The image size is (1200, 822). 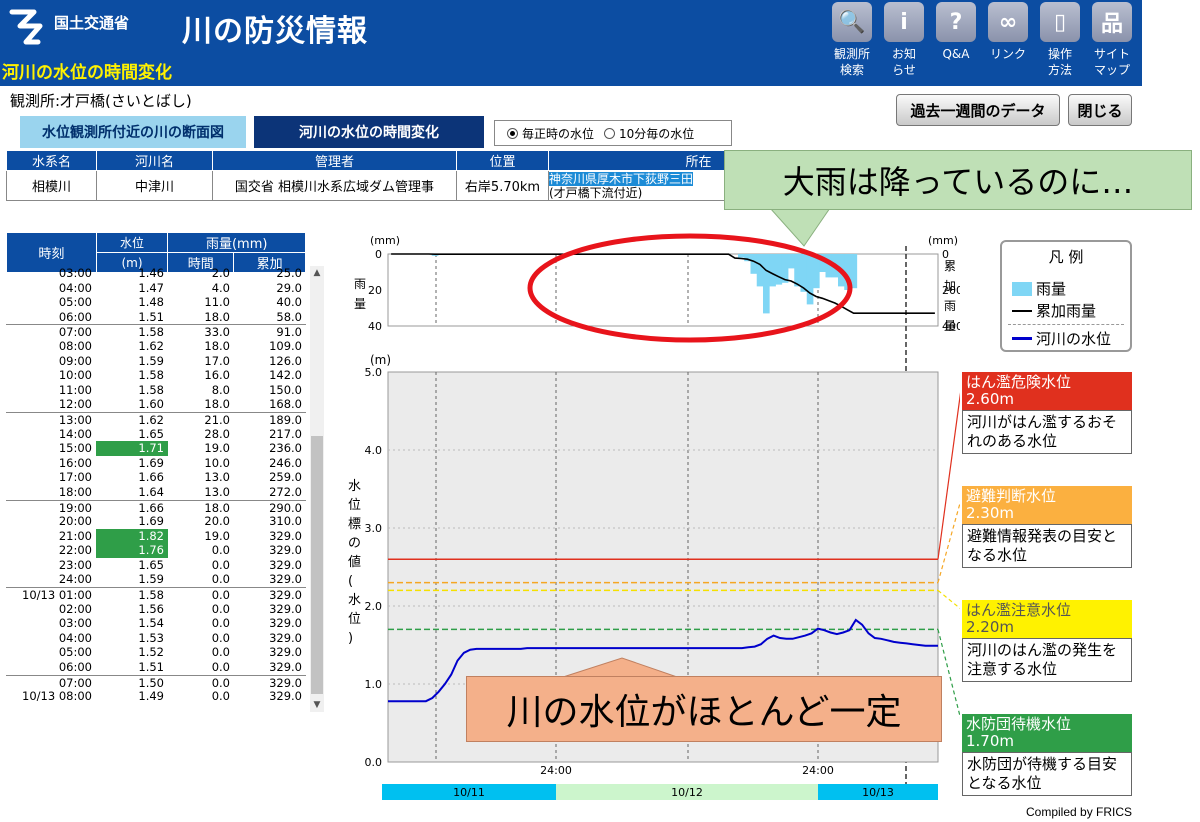 What do you see at coordinates (620, 668) in the screenshot?
I see `callout-bottom-pointer` at bounding box center [620, 668].